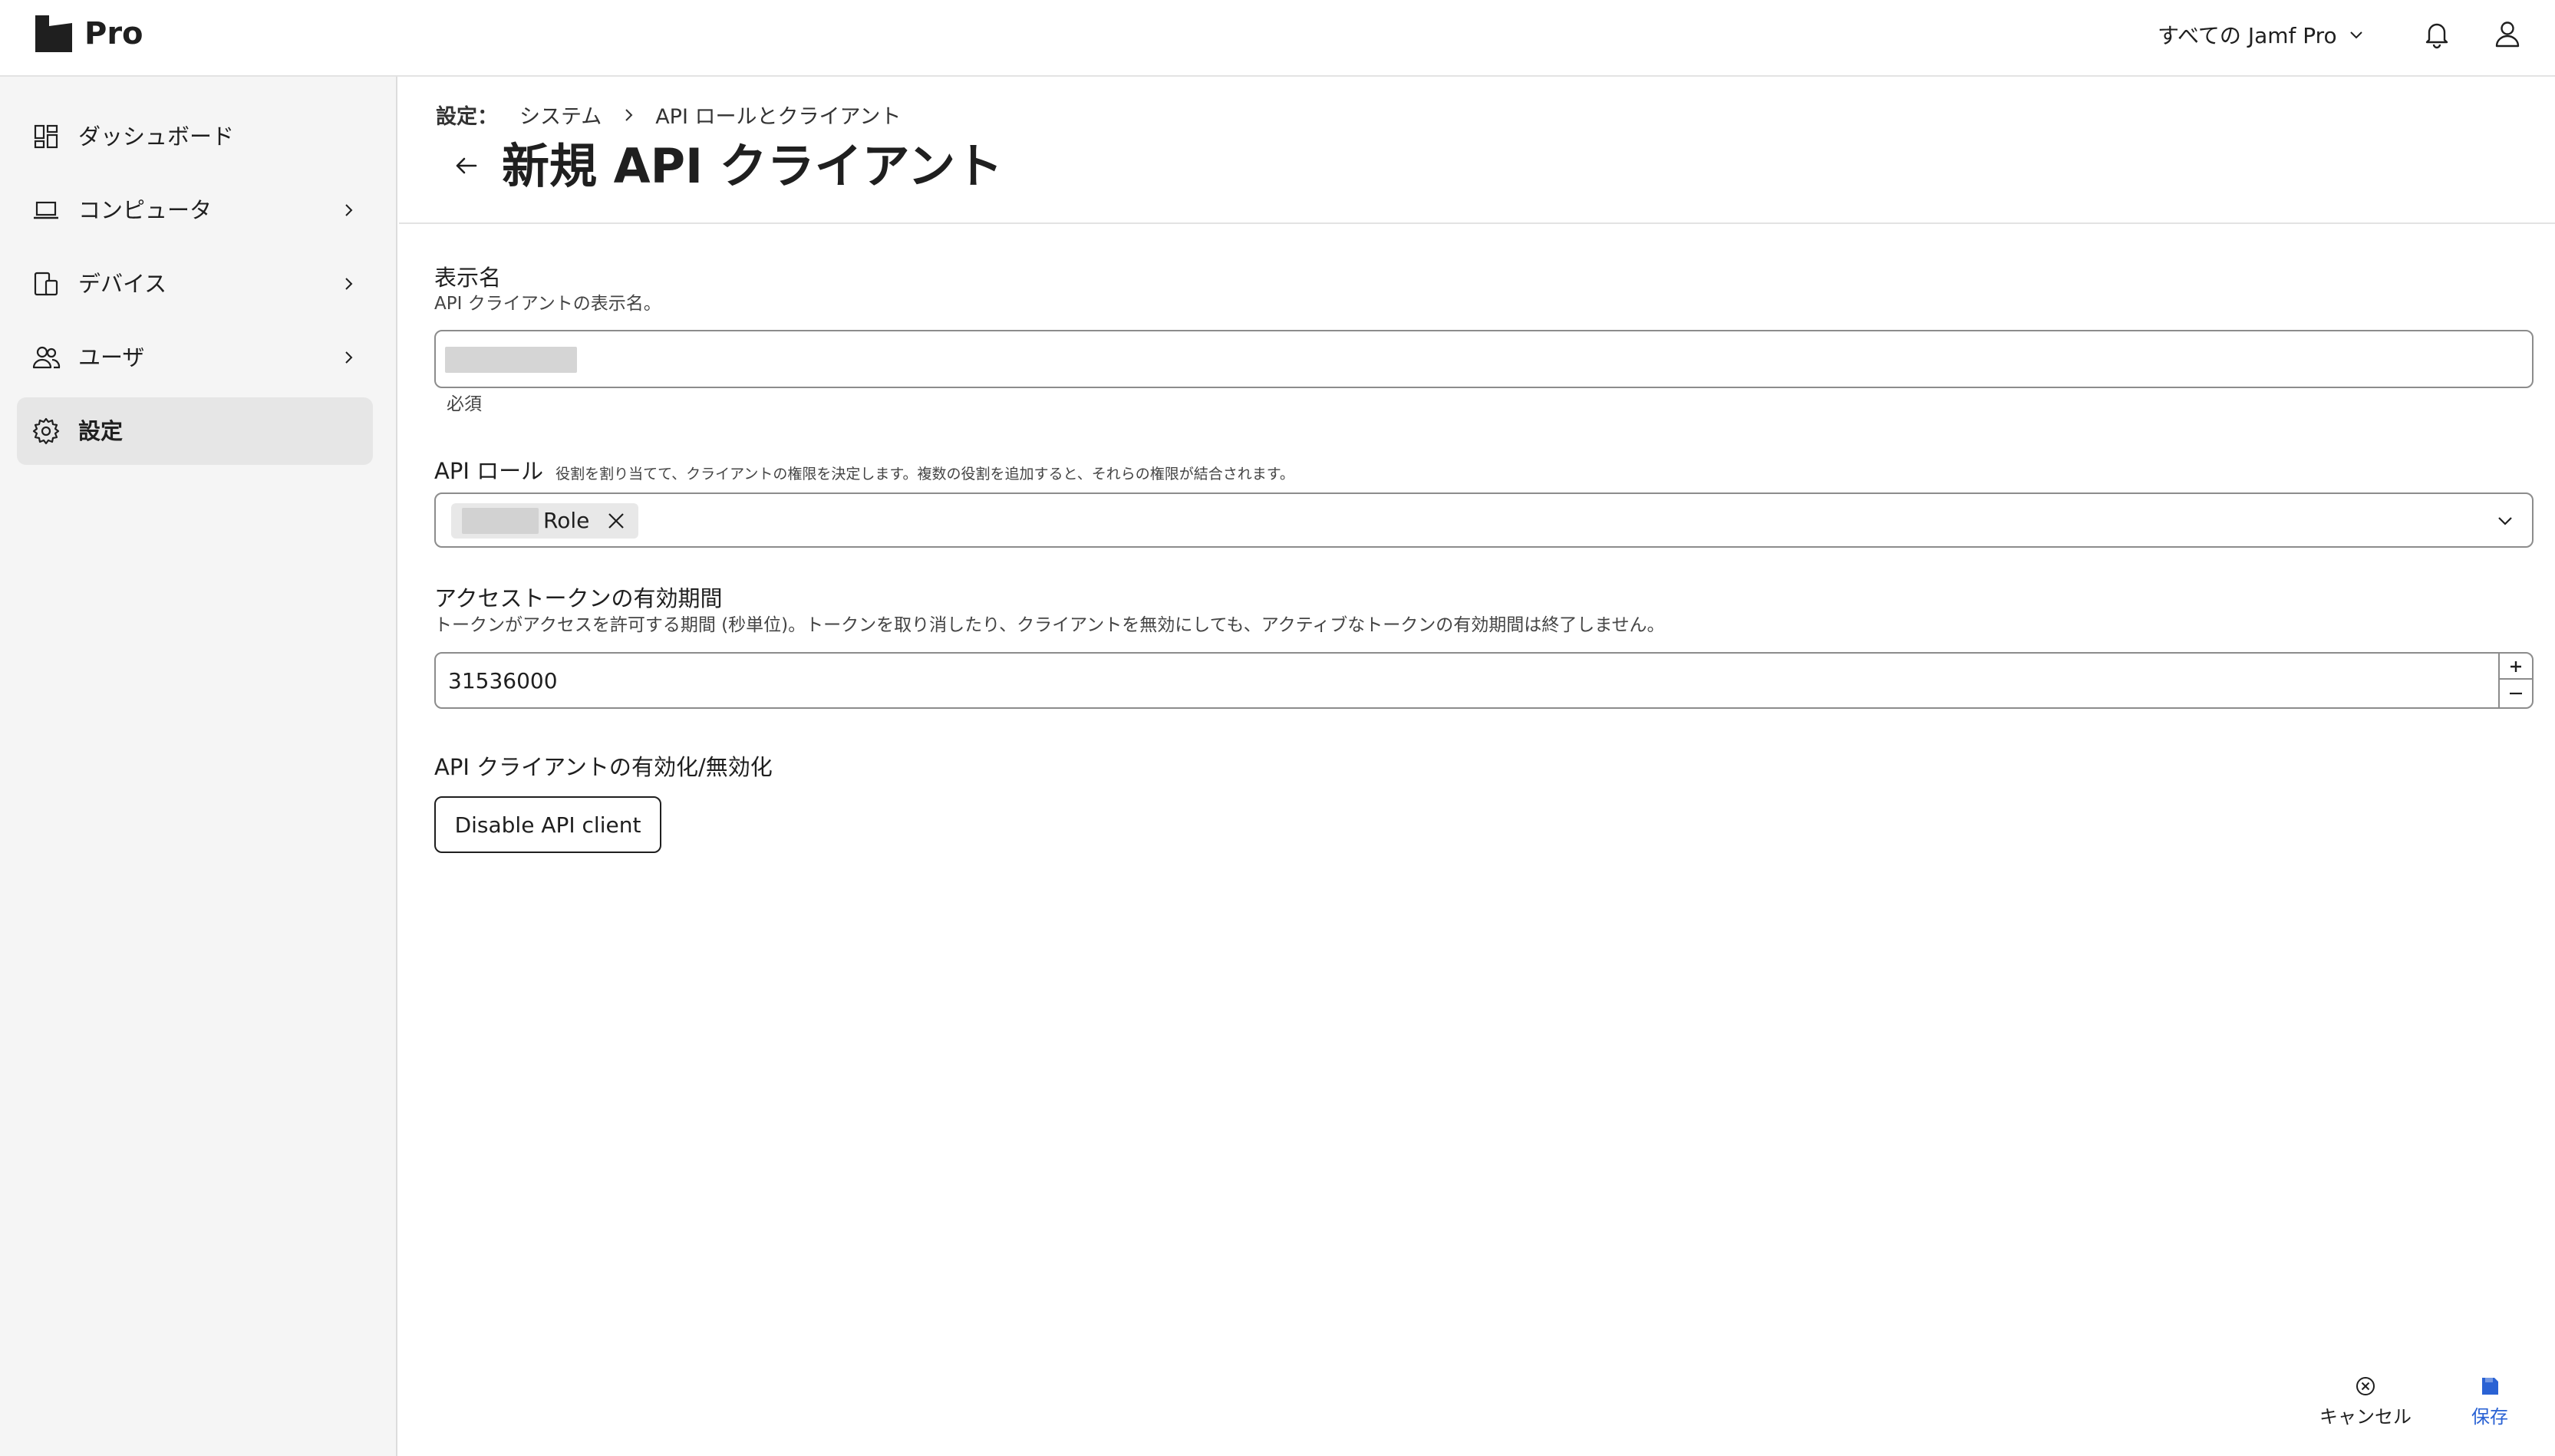 The width and height of the screenshot is (2555, 1456). I want to click on sidebar-item-computers: コンピュータ, so click(195, 210).